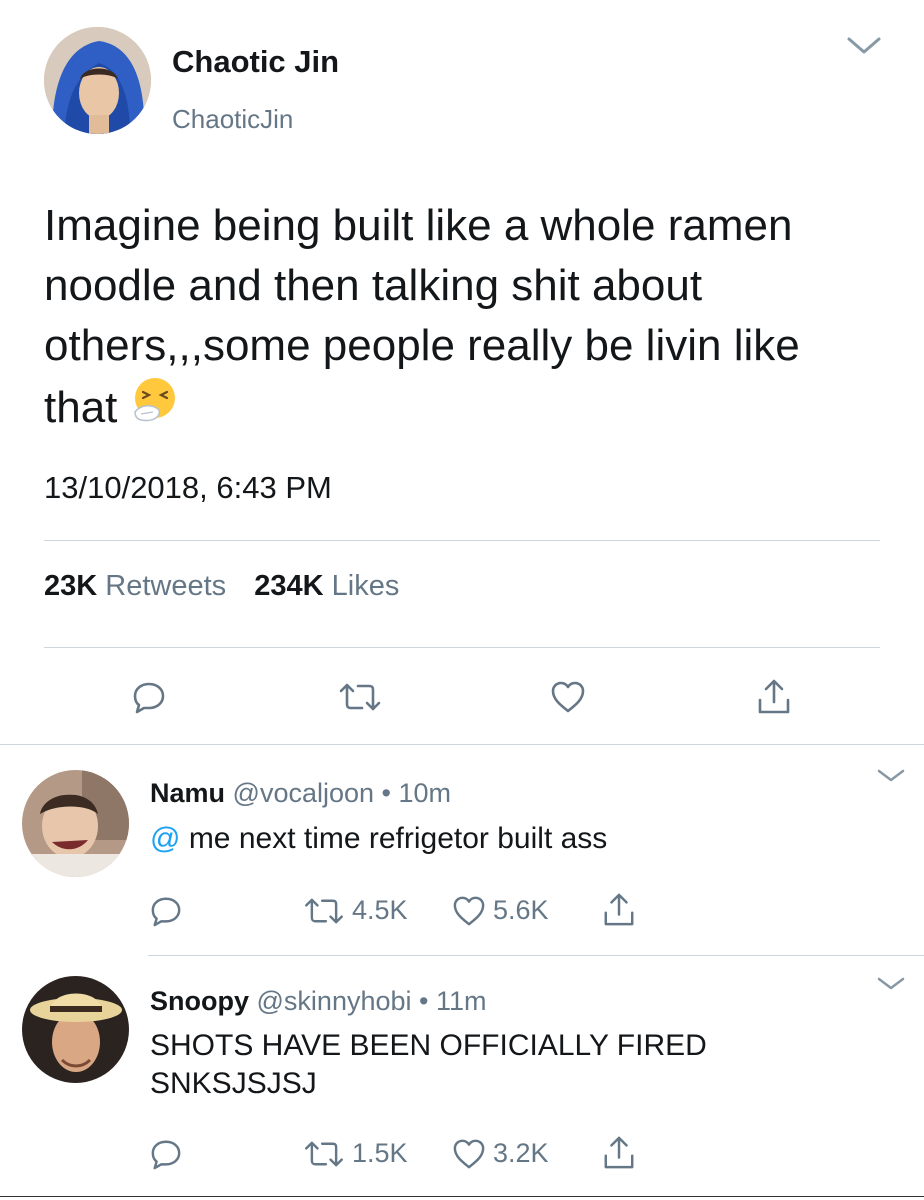 Image resolution: width=924 pixels, height=1200 pixels. What do you see at coordinates (521, 1153) in the screenshot?
I see `like-count: 3.2K` at bounding box center [521, 1153].